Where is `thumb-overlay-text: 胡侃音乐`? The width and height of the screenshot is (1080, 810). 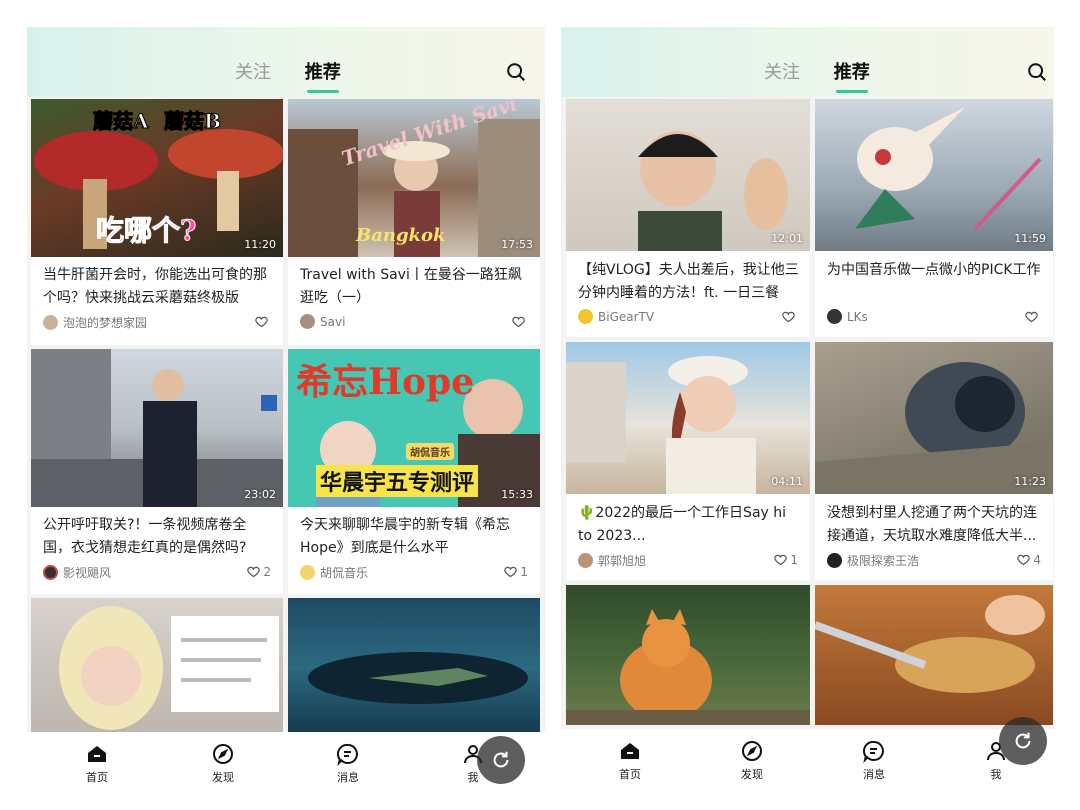
thumb-overlay-text: 胡侃音乐 is located at coordinates (430, 451).